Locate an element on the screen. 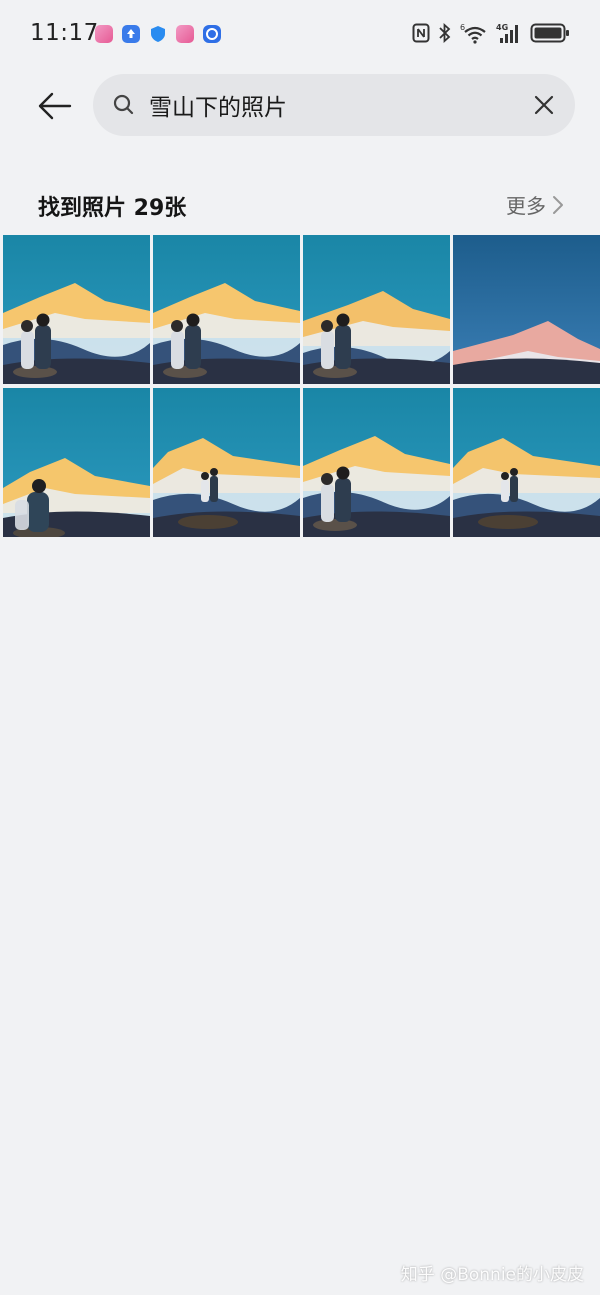 This screenshot has width=600, height=1295. results-header: 找到照片 29张 更多 is located at coordinates (300, 206).